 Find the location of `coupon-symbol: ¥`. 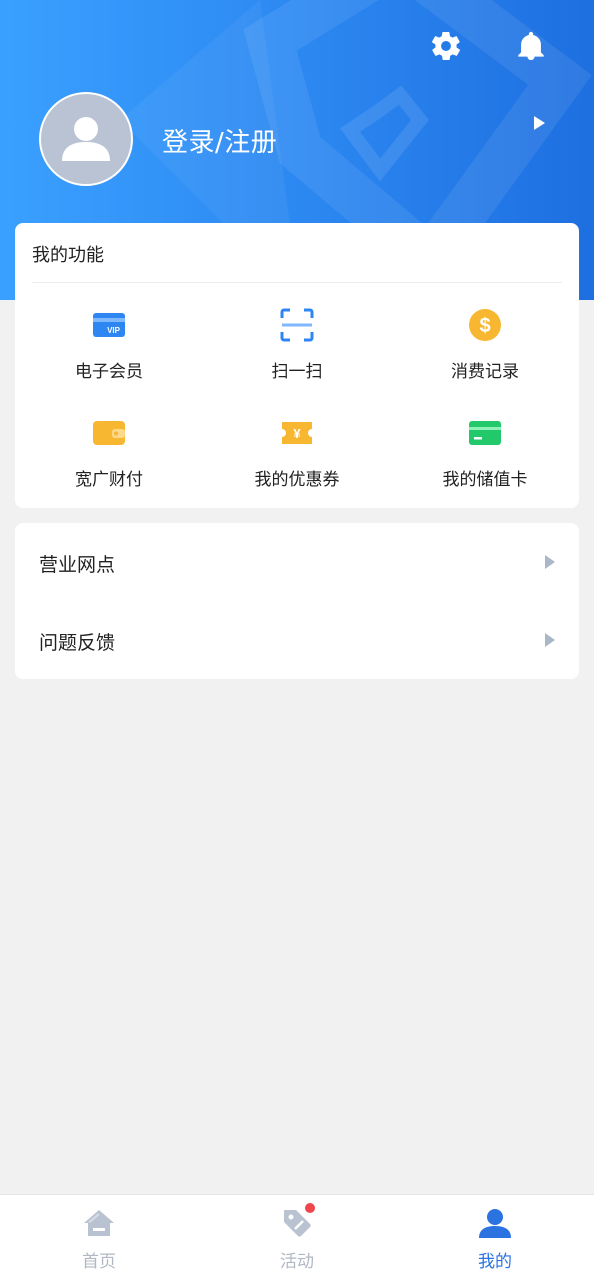

coupon-symbol: ¥ is located at coordinates (297, 433).